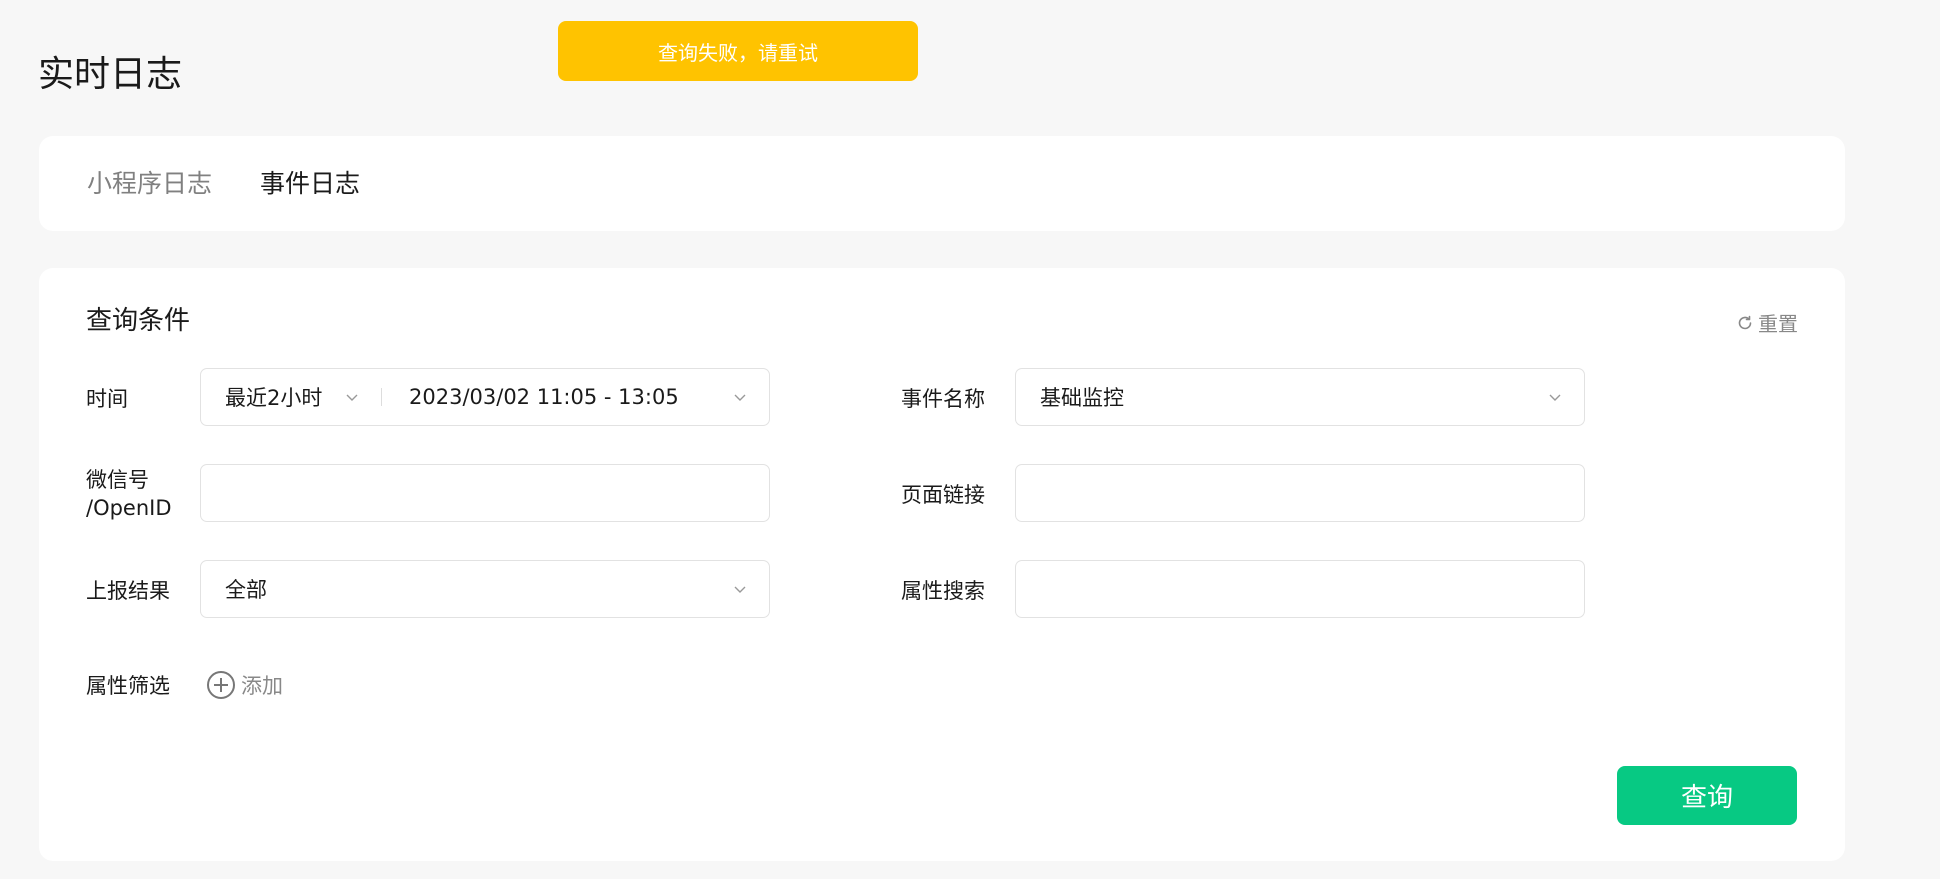 The width and height of the screenshot is (1940, 879). Describe the element at coordinates (138, 321) in the screenshot. I see `section-title: 查询条件` at that location.